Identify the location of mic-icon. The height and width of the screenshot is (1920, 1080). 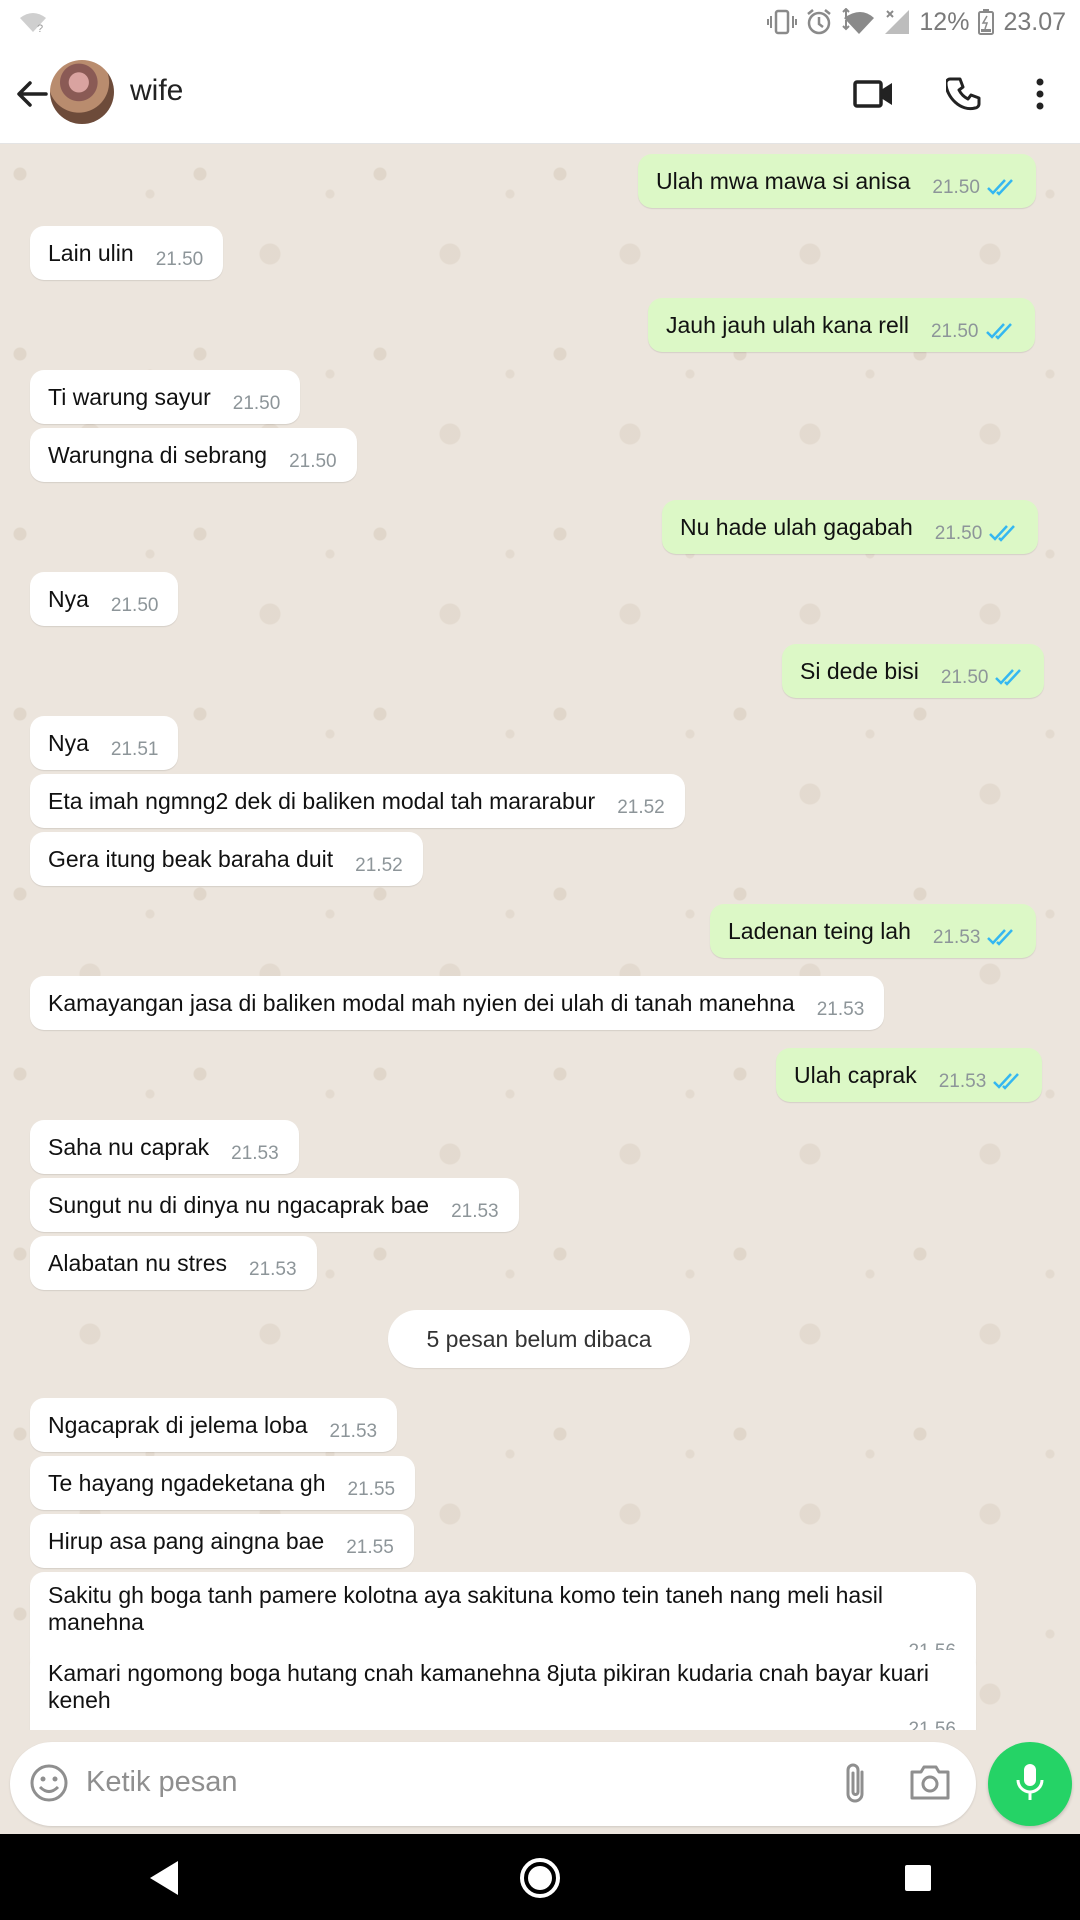
(1030, 1784).